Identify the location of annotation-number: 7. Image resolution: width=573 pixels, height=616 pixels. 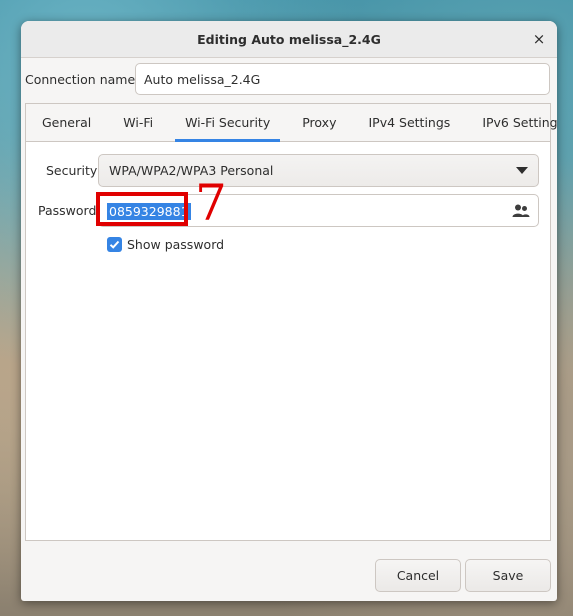
(211, 203).